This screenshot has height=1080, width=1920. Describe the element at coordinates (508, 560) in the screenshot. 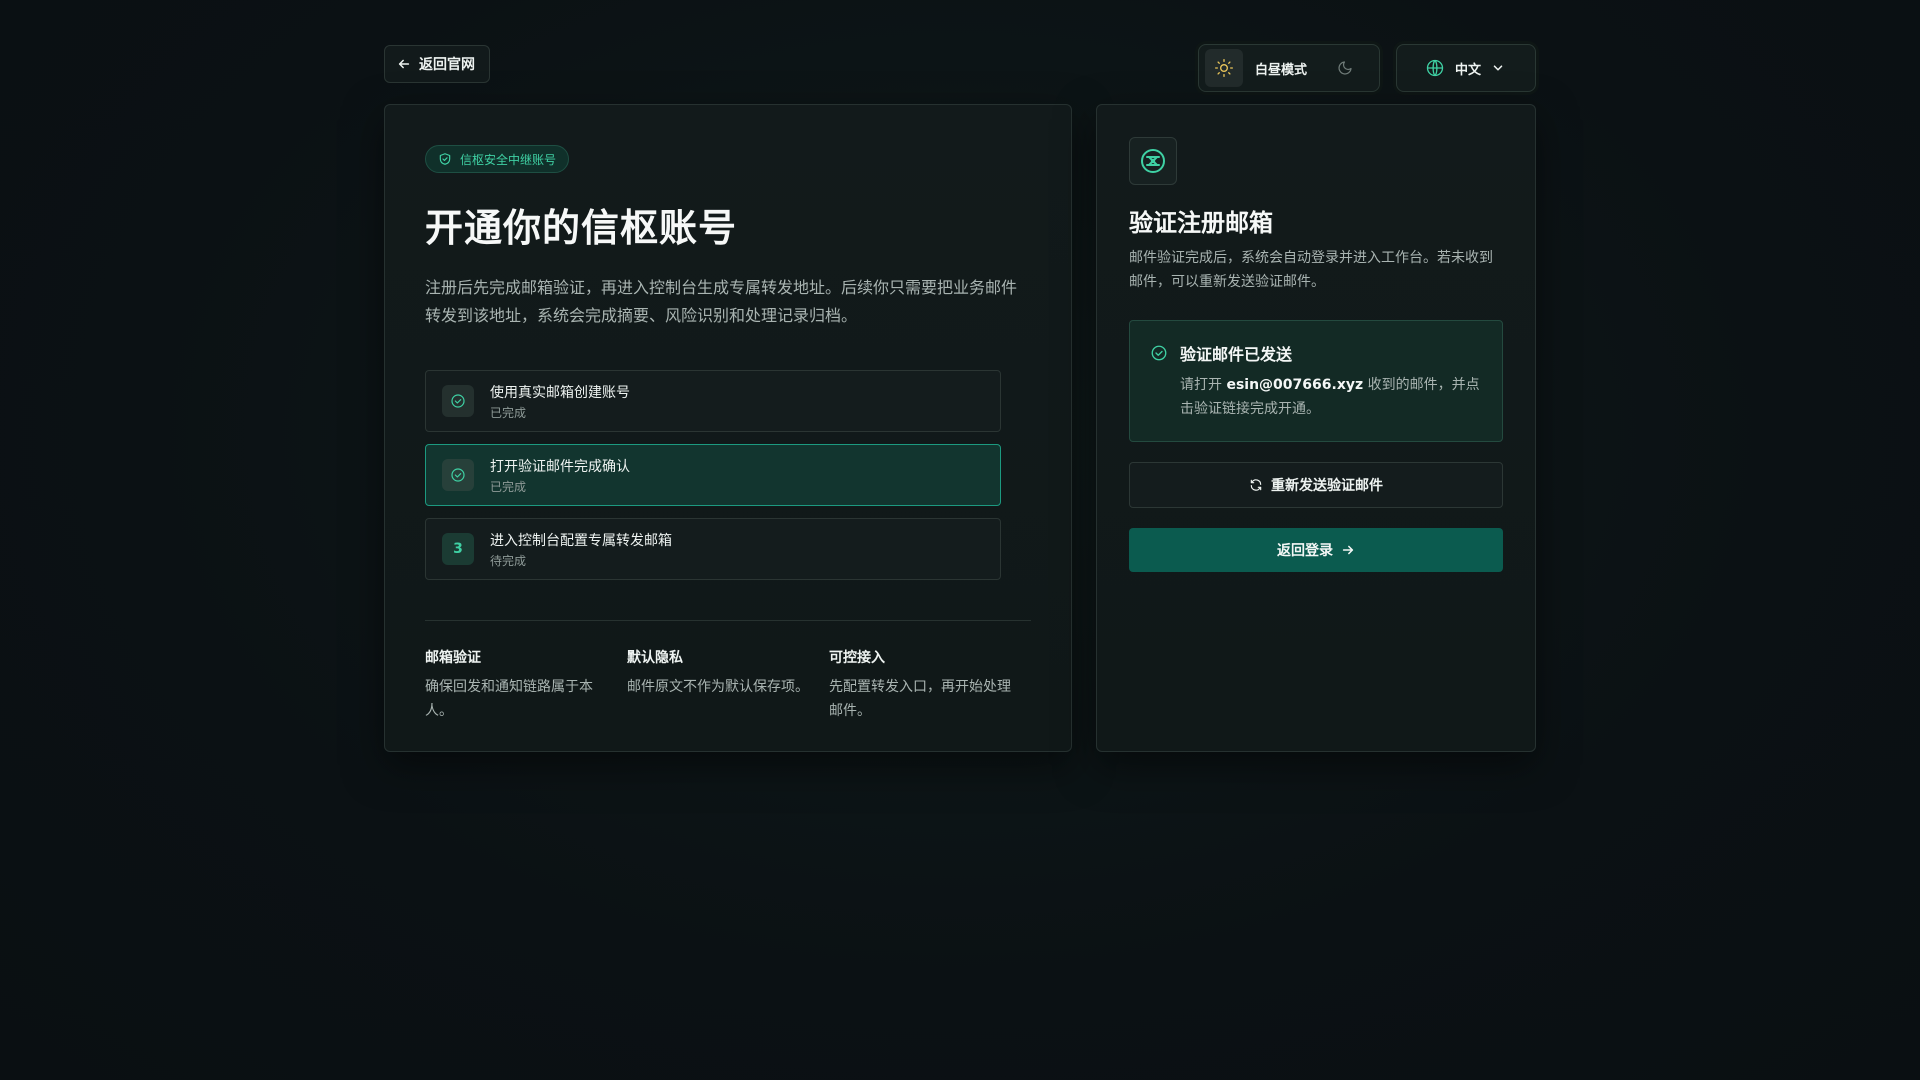

I see `step-status: 待完成` at that location.